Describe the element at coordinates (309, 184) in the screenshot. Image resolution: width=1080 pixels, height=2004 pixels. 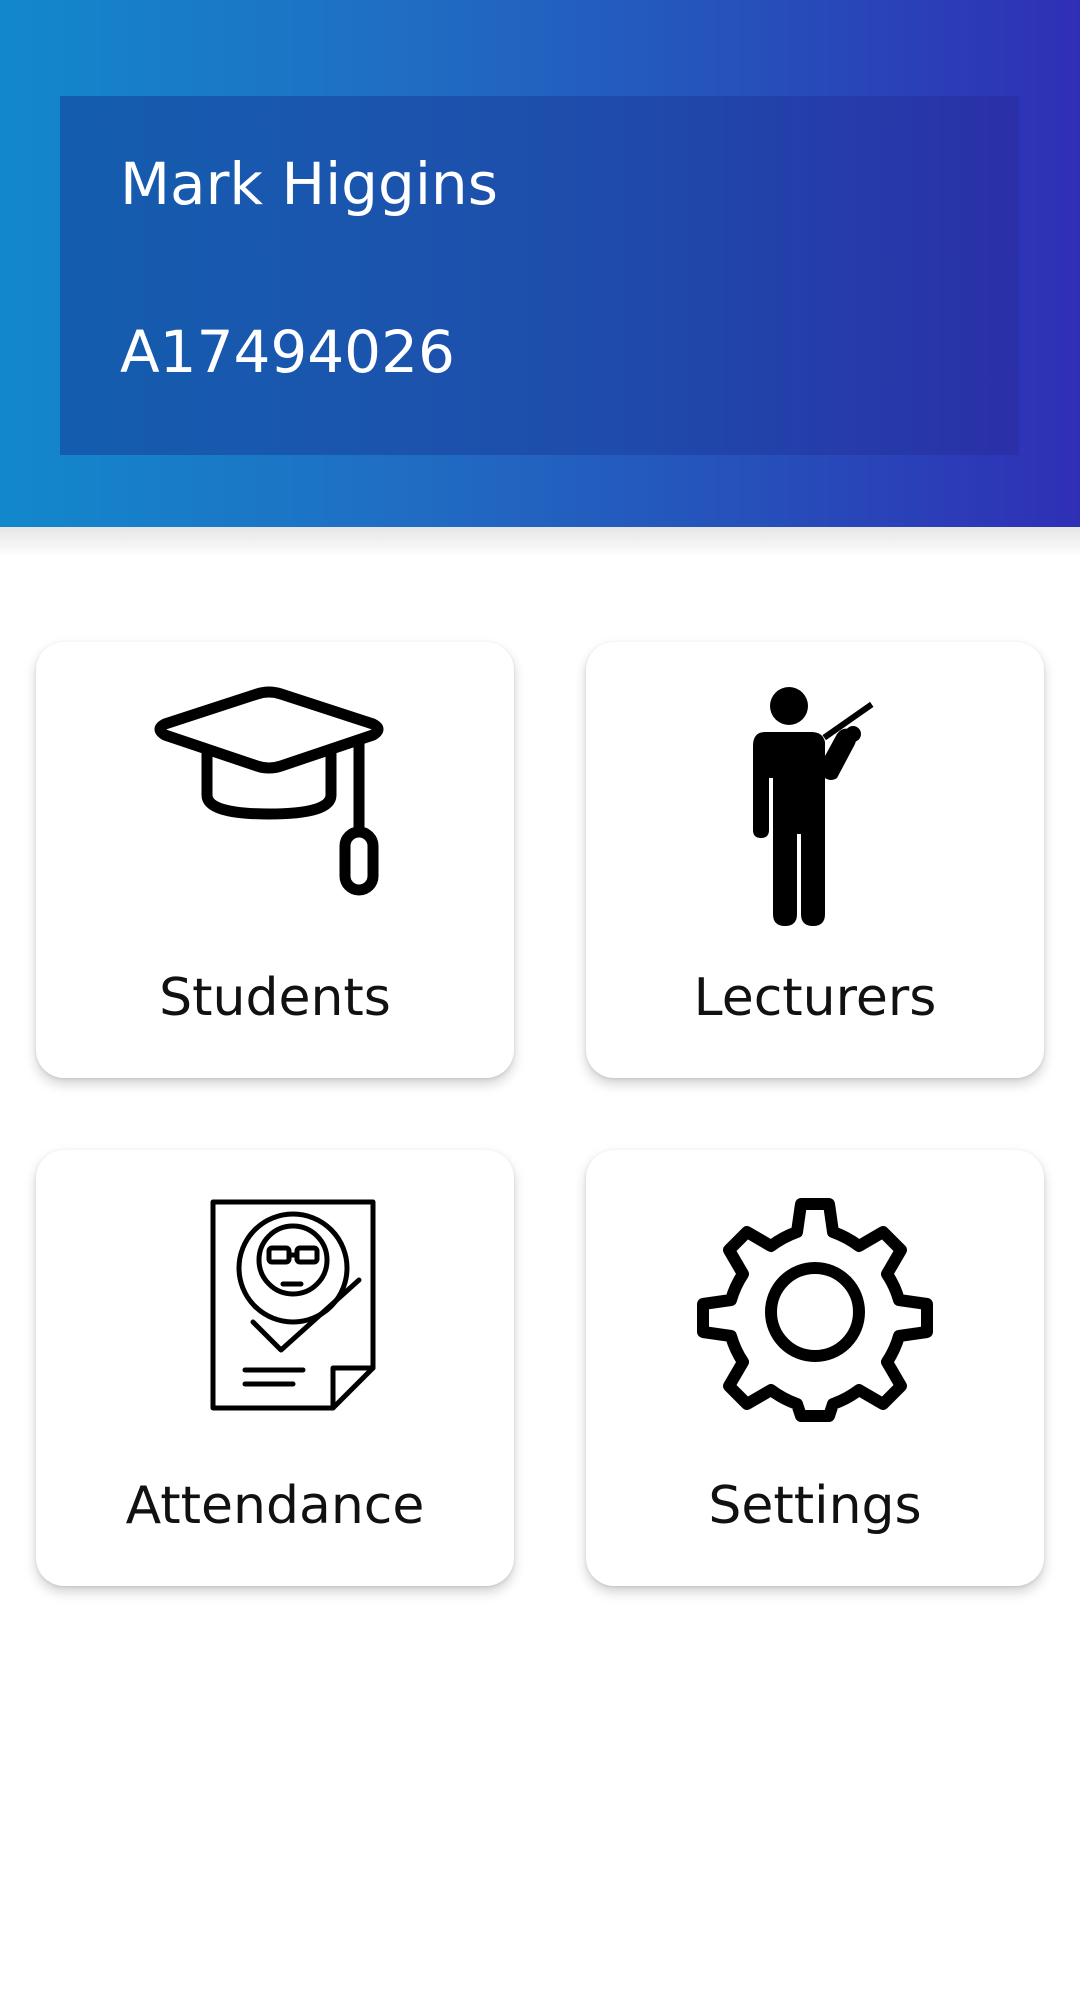
I see `profile-name: Mark Higgins` at that location.